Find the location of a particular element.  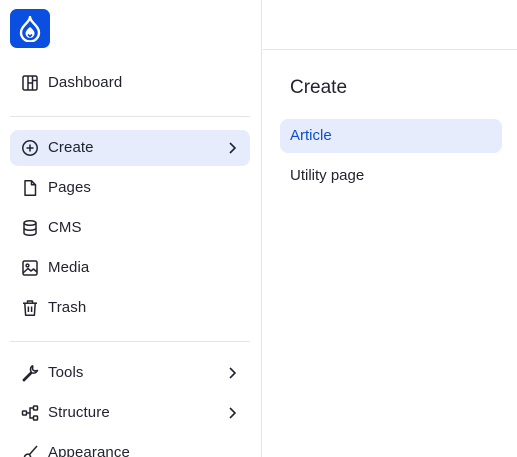

page-icon is located at coordinates (30, 188).